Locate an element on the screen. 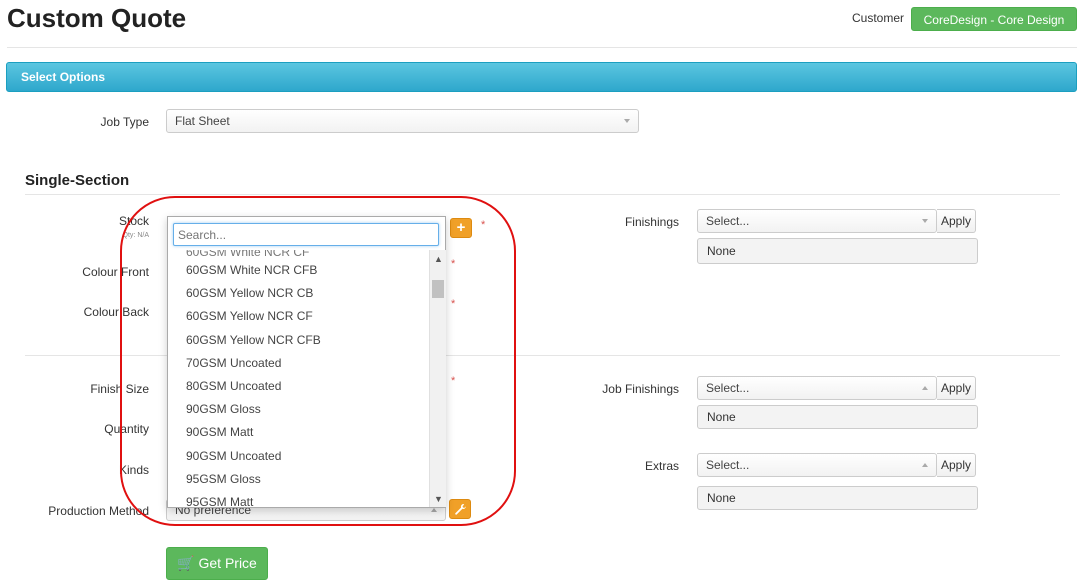  extras-label: Extras is located at coordinates (661, 466).